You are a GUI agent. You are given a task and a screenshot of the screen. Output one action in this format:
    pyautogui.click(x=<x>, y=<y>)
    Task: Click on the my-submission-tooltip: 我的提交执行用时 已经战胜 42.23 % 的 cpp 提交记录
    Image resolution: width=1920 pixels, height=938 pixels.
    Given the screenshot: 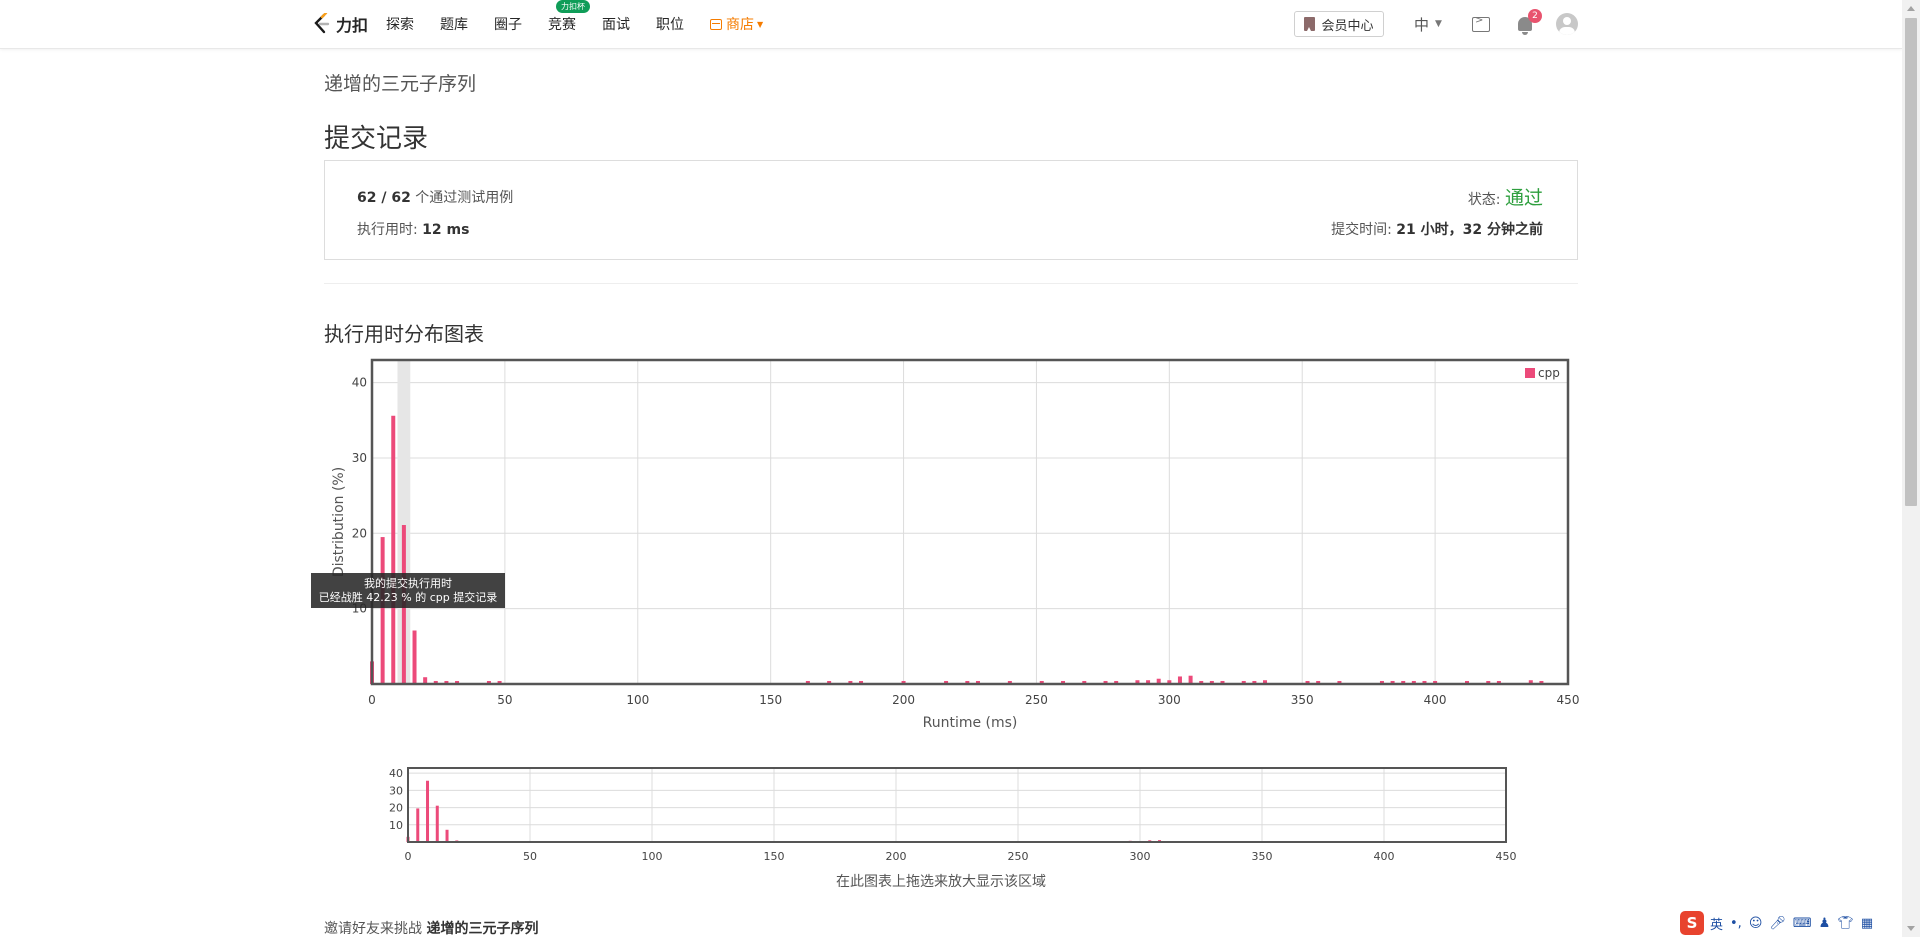 What is the action you would take?
    pyautogui.click(x=408, y=590)
    